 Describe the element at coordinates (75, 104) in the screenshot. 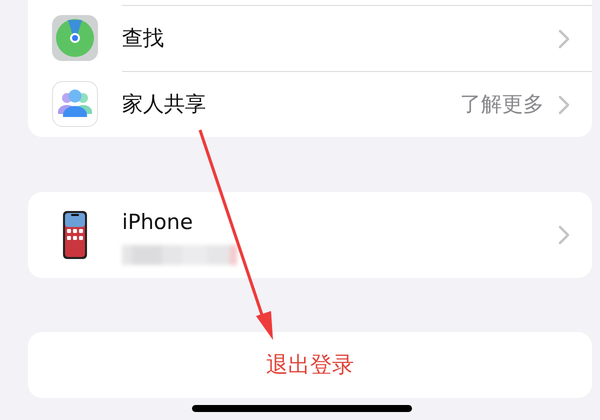

I see `family-icon` at that location.